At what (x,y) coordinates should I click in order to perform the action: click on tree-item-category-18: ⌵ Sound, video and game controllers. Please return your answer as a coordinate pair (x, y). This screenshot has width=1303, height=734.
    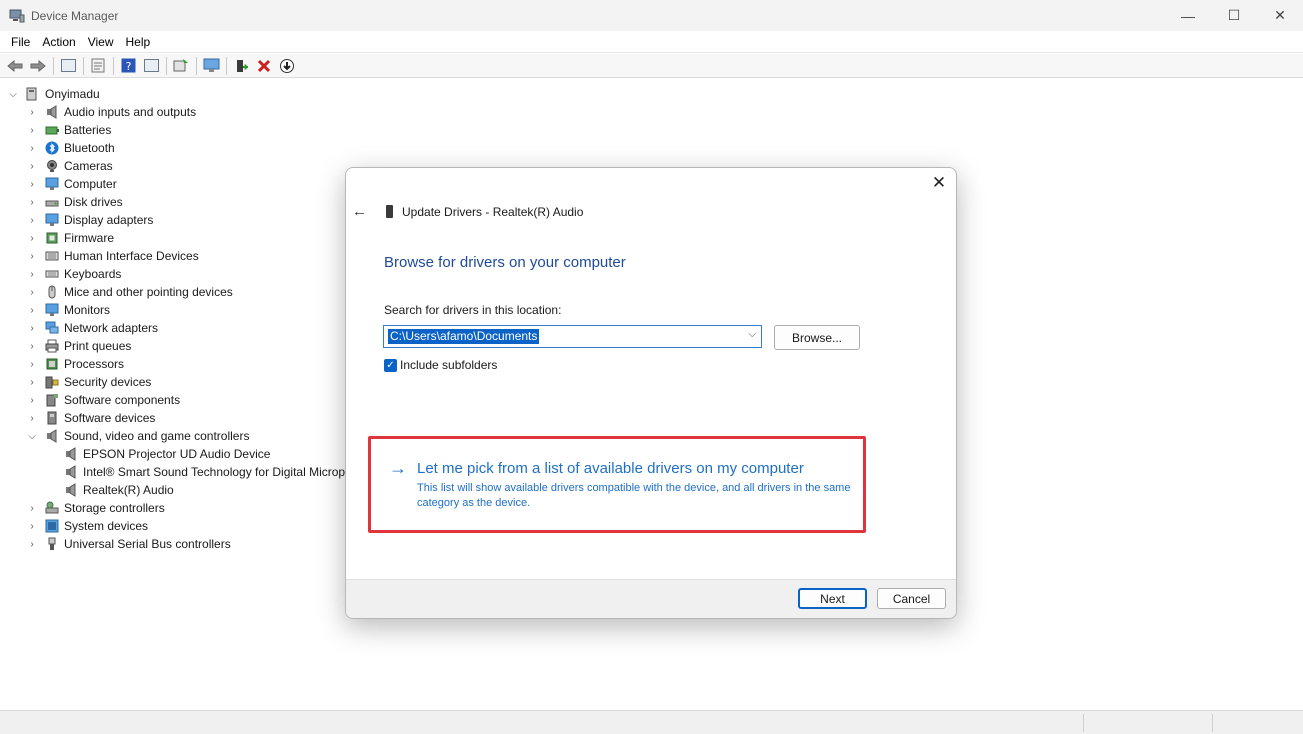
    Looking at the image, I should click on (138, 436).